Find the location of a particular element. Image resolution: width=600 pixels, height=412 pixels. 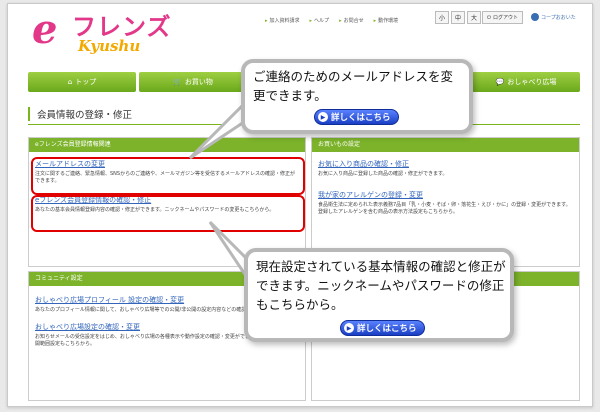

details-button-member-info: ▶ 詳しくはこちら is located at coordinates (382, 328).